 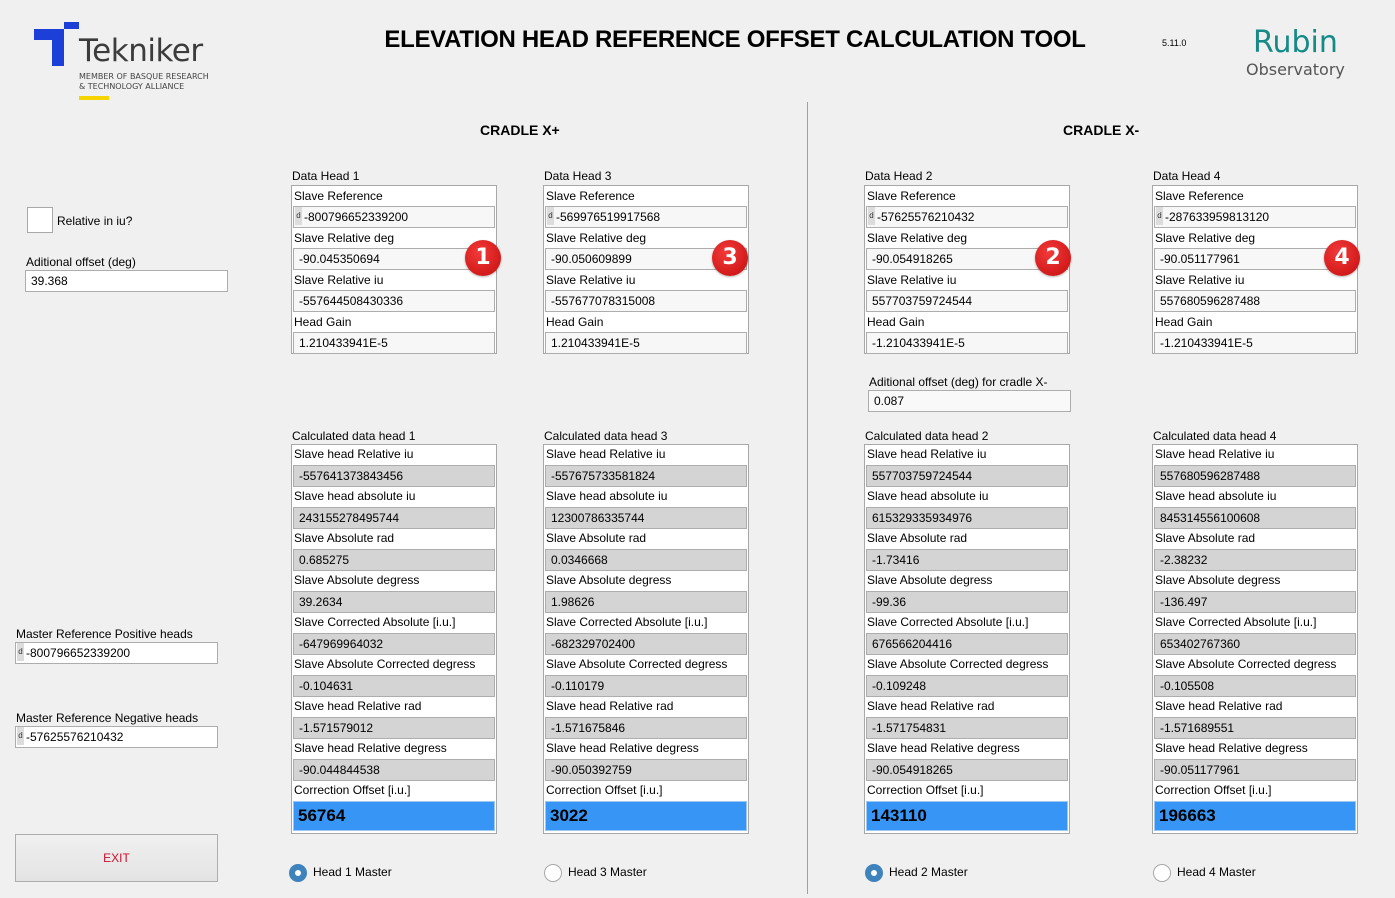 I want to click on slave-absolute-rad-value: -1.73416, so click(x=967, y=560).